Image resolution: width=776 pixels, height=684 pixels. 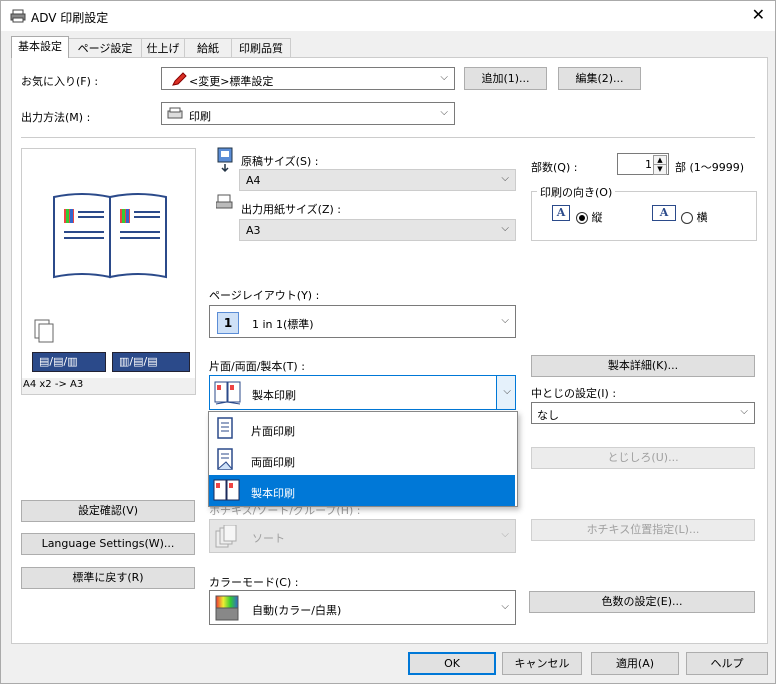 What do you see at coordinates (44, 331) in the screenshot?
I see `copies-stack-icon` at bounding box center [44, 331].